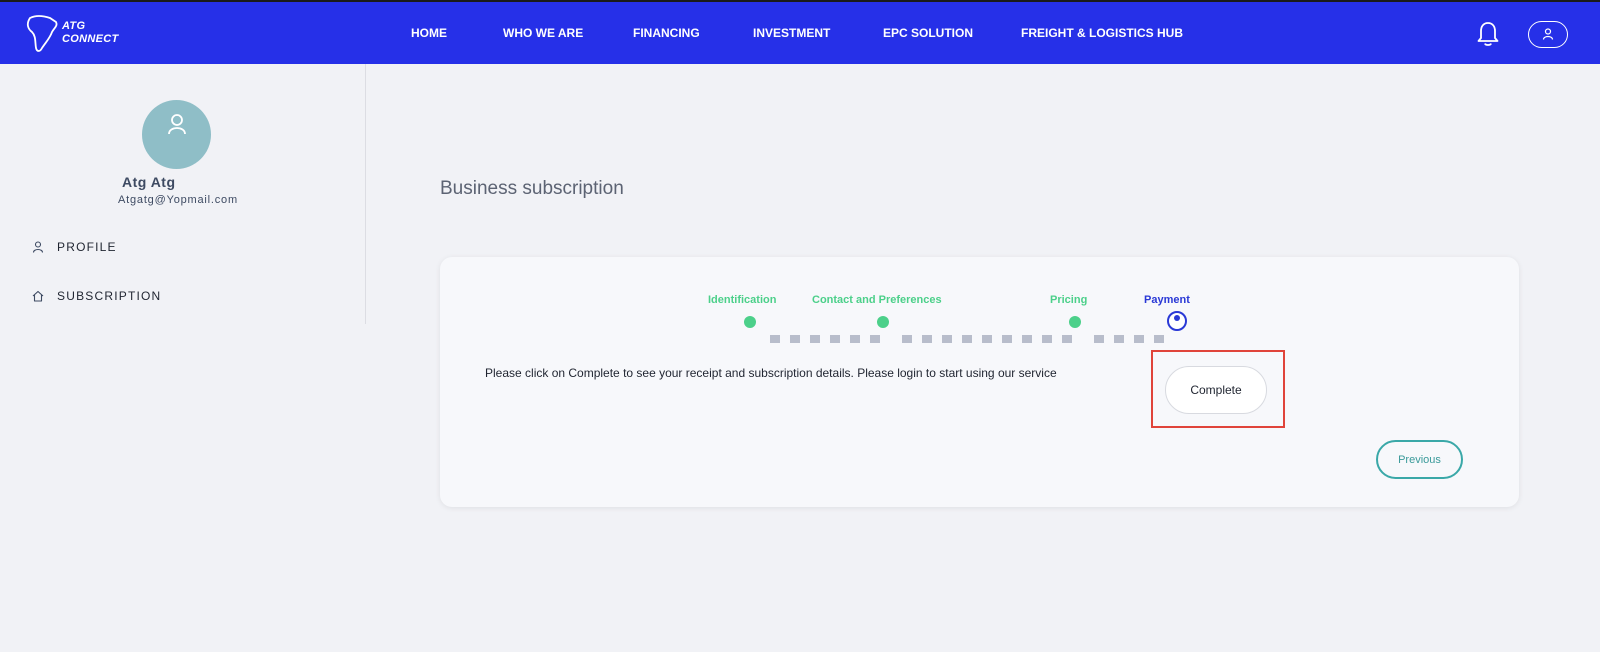  I want to click on nav-who-we-are: WHO WE ARE, so click(543, 33).